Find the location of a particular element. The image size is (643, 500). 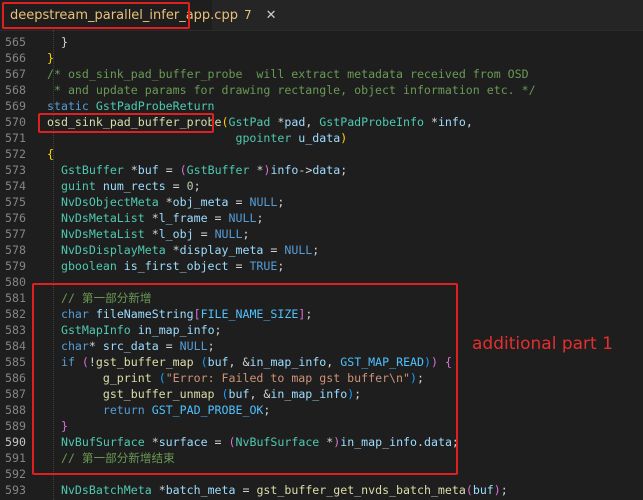

code-text: NvDsMetaList *l_frame = NULL; is located at coordinates (155, 218).